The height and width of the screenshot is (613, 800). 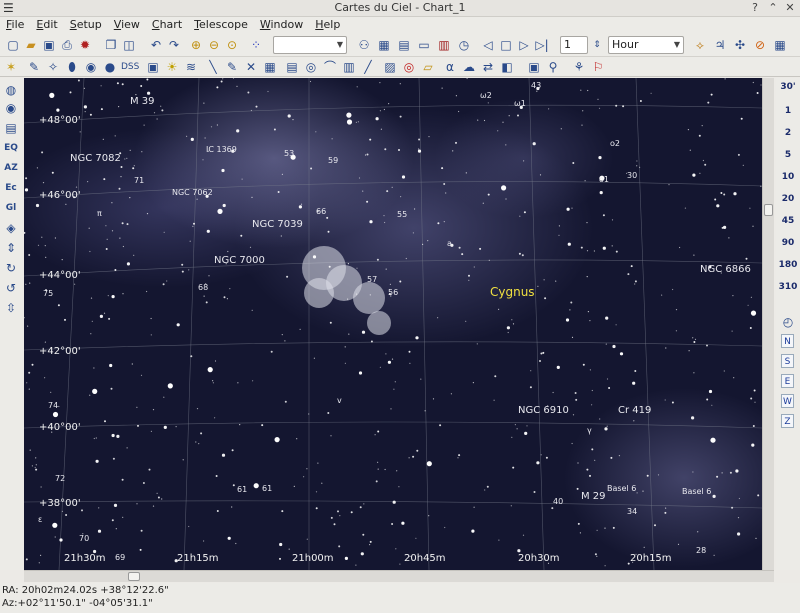 I want to click on no-entry-icon: ⊘, so click(x=760, y=45).